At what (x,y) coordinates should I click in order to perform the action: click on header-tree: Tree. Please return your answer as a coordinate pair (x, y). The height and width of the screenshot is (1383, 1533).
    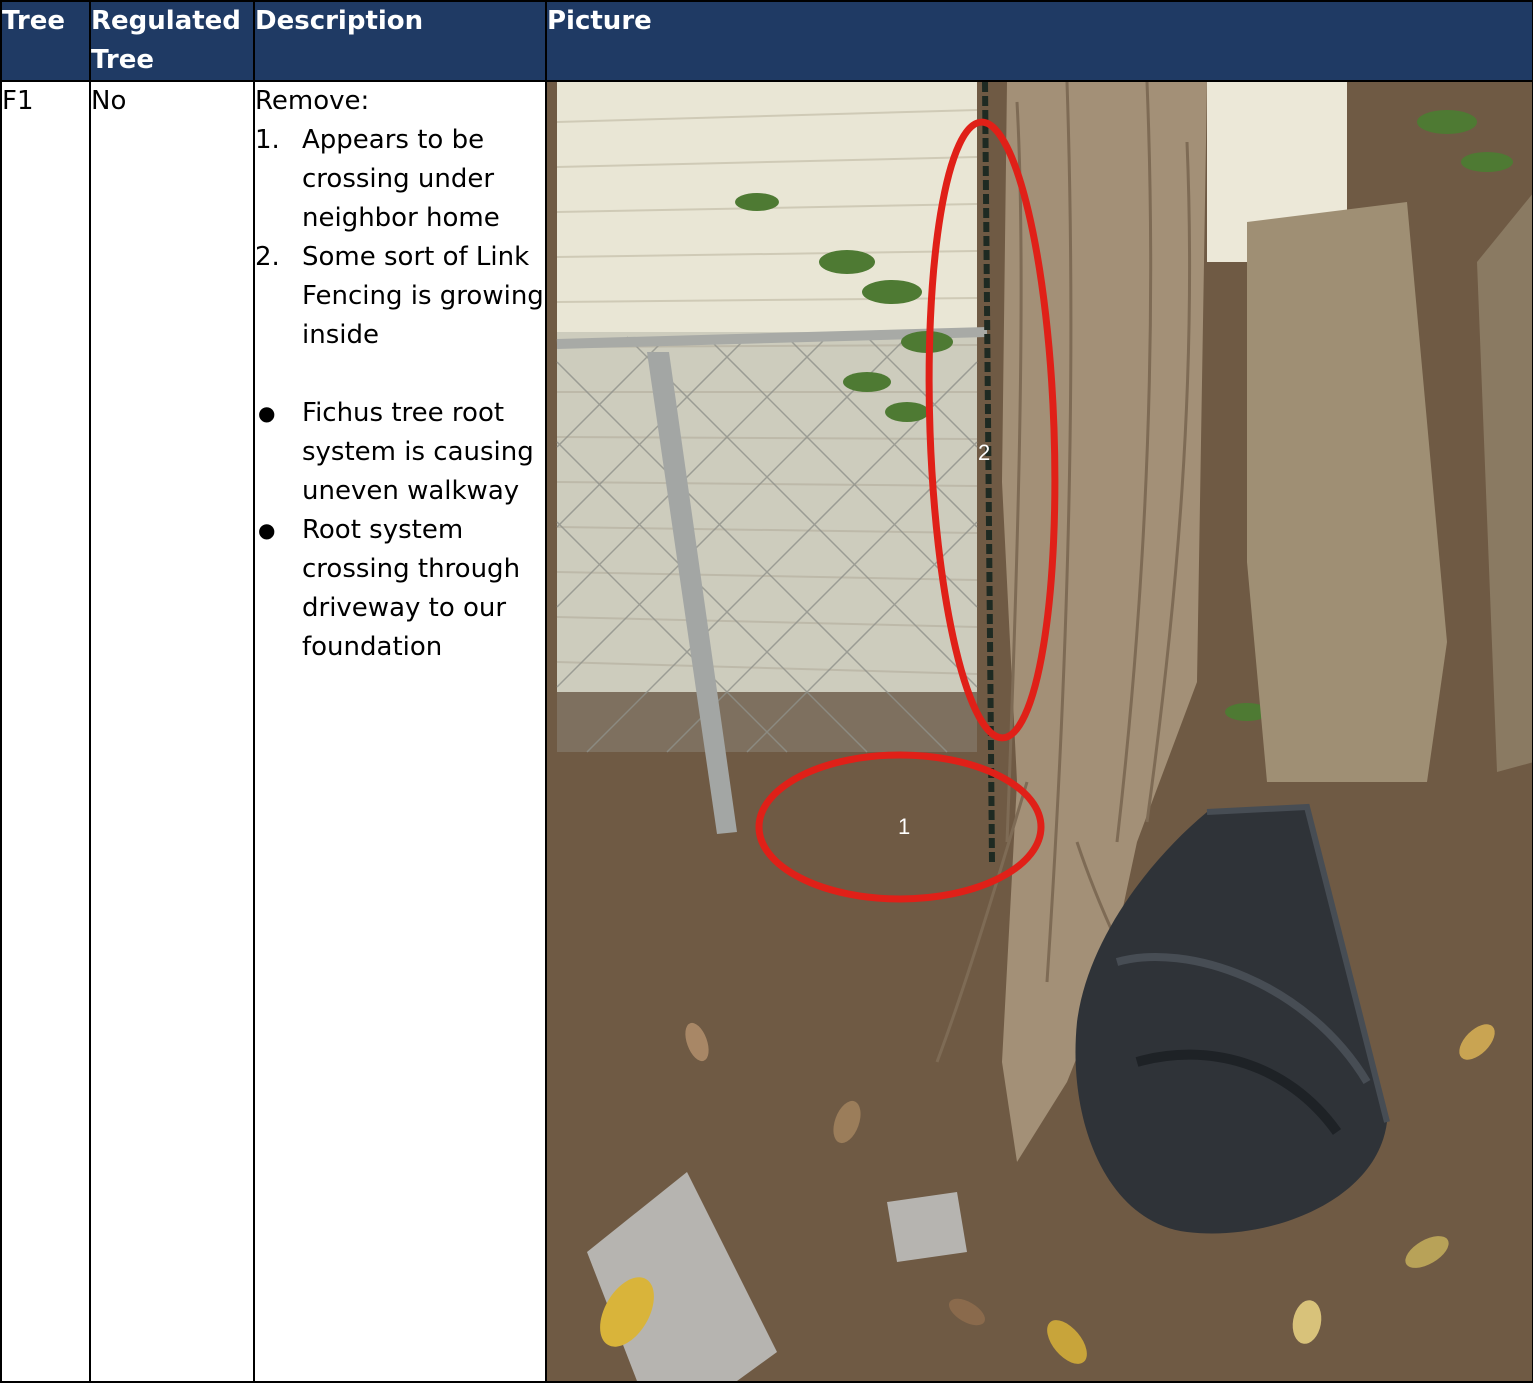
    Looking at the image, I should click on (45, 41).